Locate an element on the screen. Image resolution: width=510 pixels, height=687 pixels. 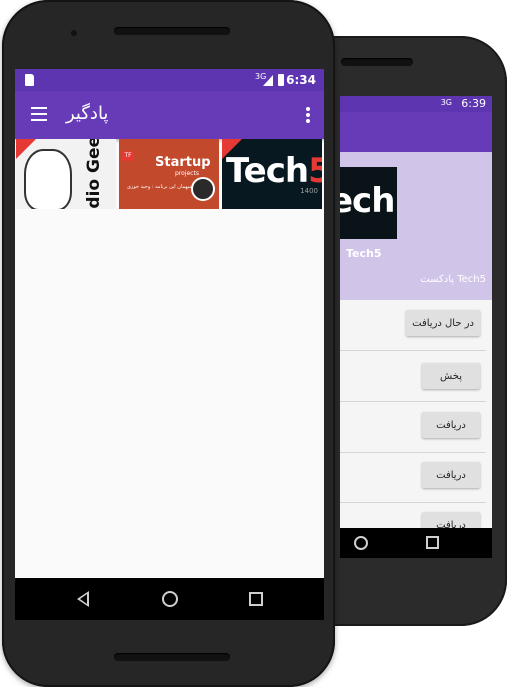
podcast-tile: Tech5 1400 is located at coordinates (272, 174).